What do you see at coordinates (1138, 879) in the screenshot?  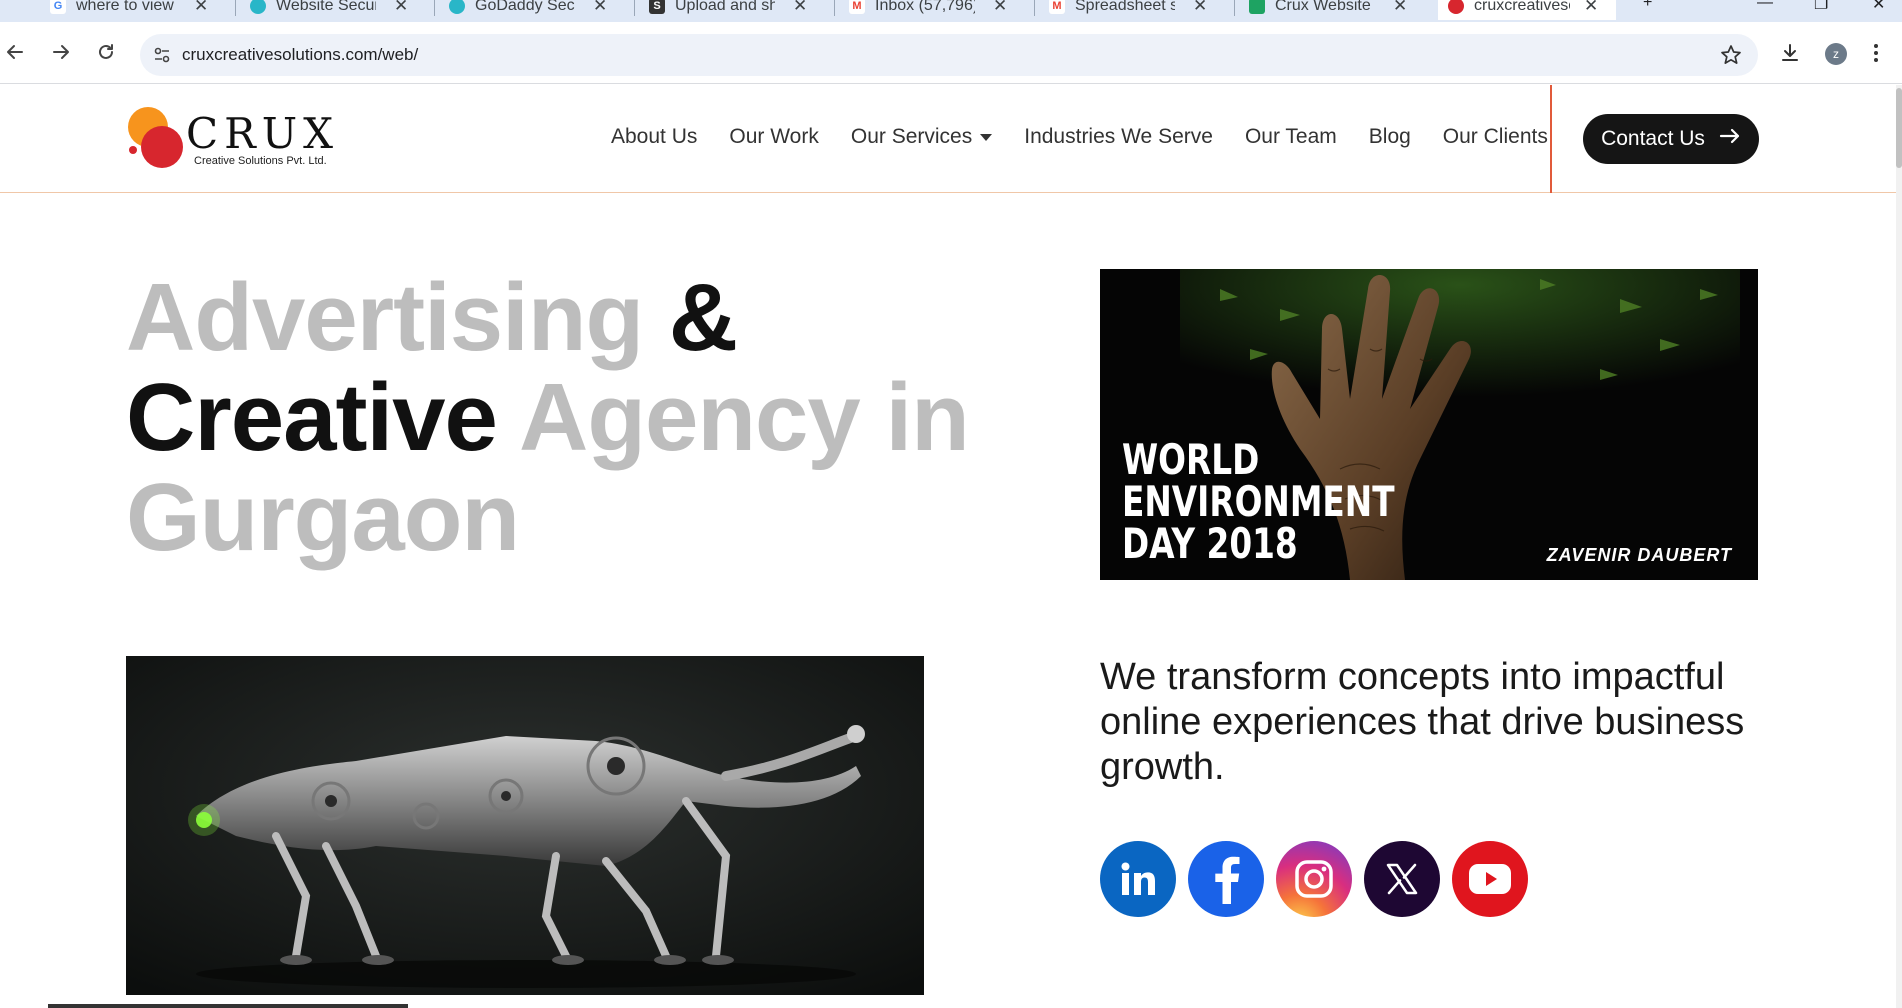 I see `linkedin-icon` at bounding box center [1138, 879].